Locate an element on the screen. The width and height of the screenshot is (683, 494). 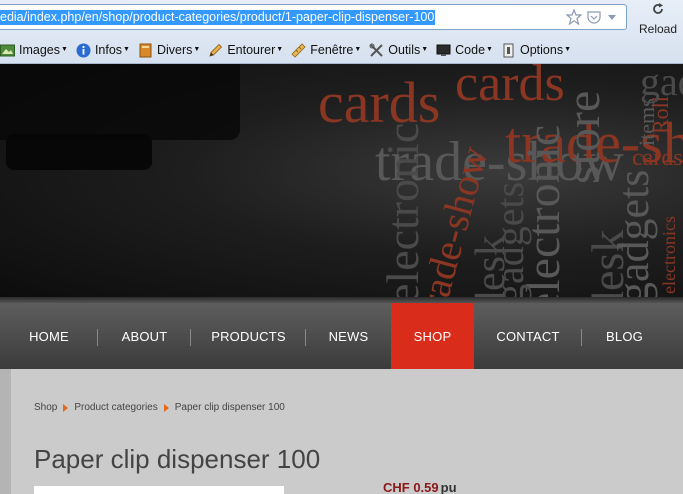
toolbar-options-label: Options is located at coordinates (541, 50).